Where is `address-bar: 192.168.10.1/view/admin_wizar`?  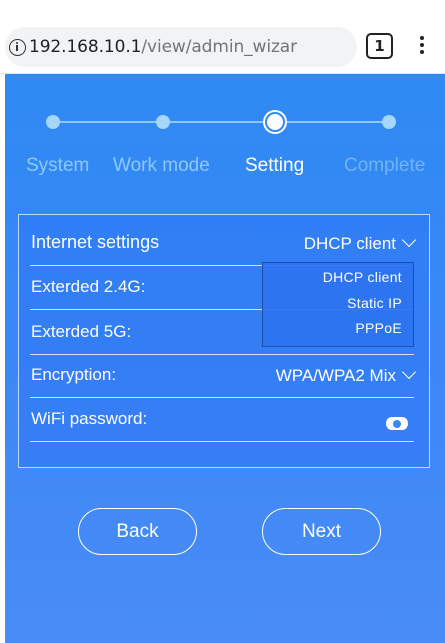
address-bar: 192.168.10.1/view/admin_wizar is located at coordinates (181, 47).